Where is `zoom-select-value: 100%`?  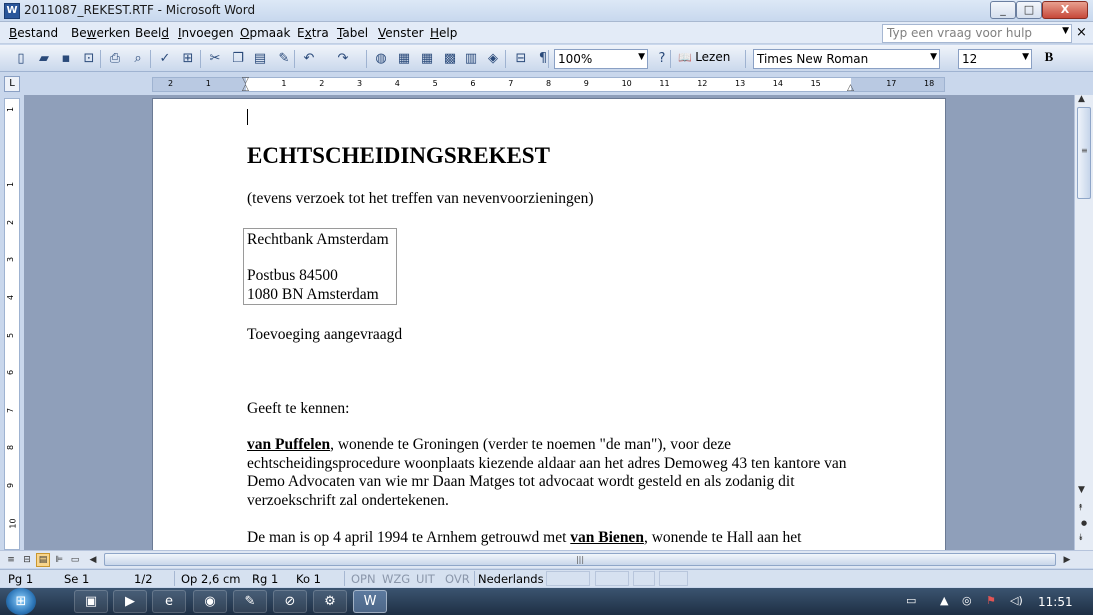
zoom-select-value: 100% is located at coordinates (575, 59).